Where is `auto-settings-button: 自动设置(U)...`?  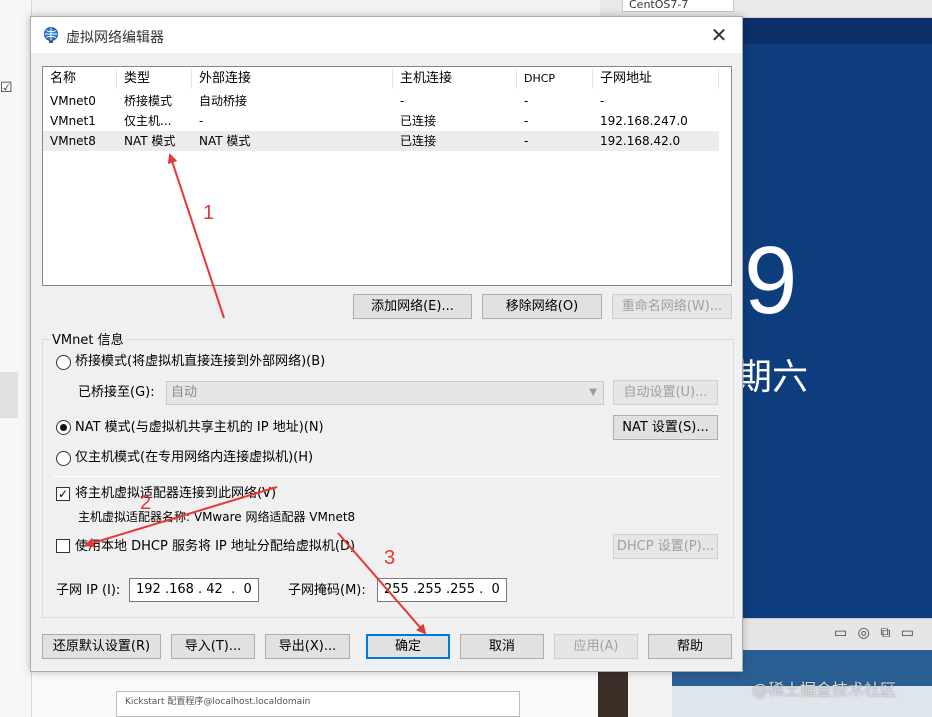
auto-settings-button: 自动设置(U)... is located at coordinates (665, 392).